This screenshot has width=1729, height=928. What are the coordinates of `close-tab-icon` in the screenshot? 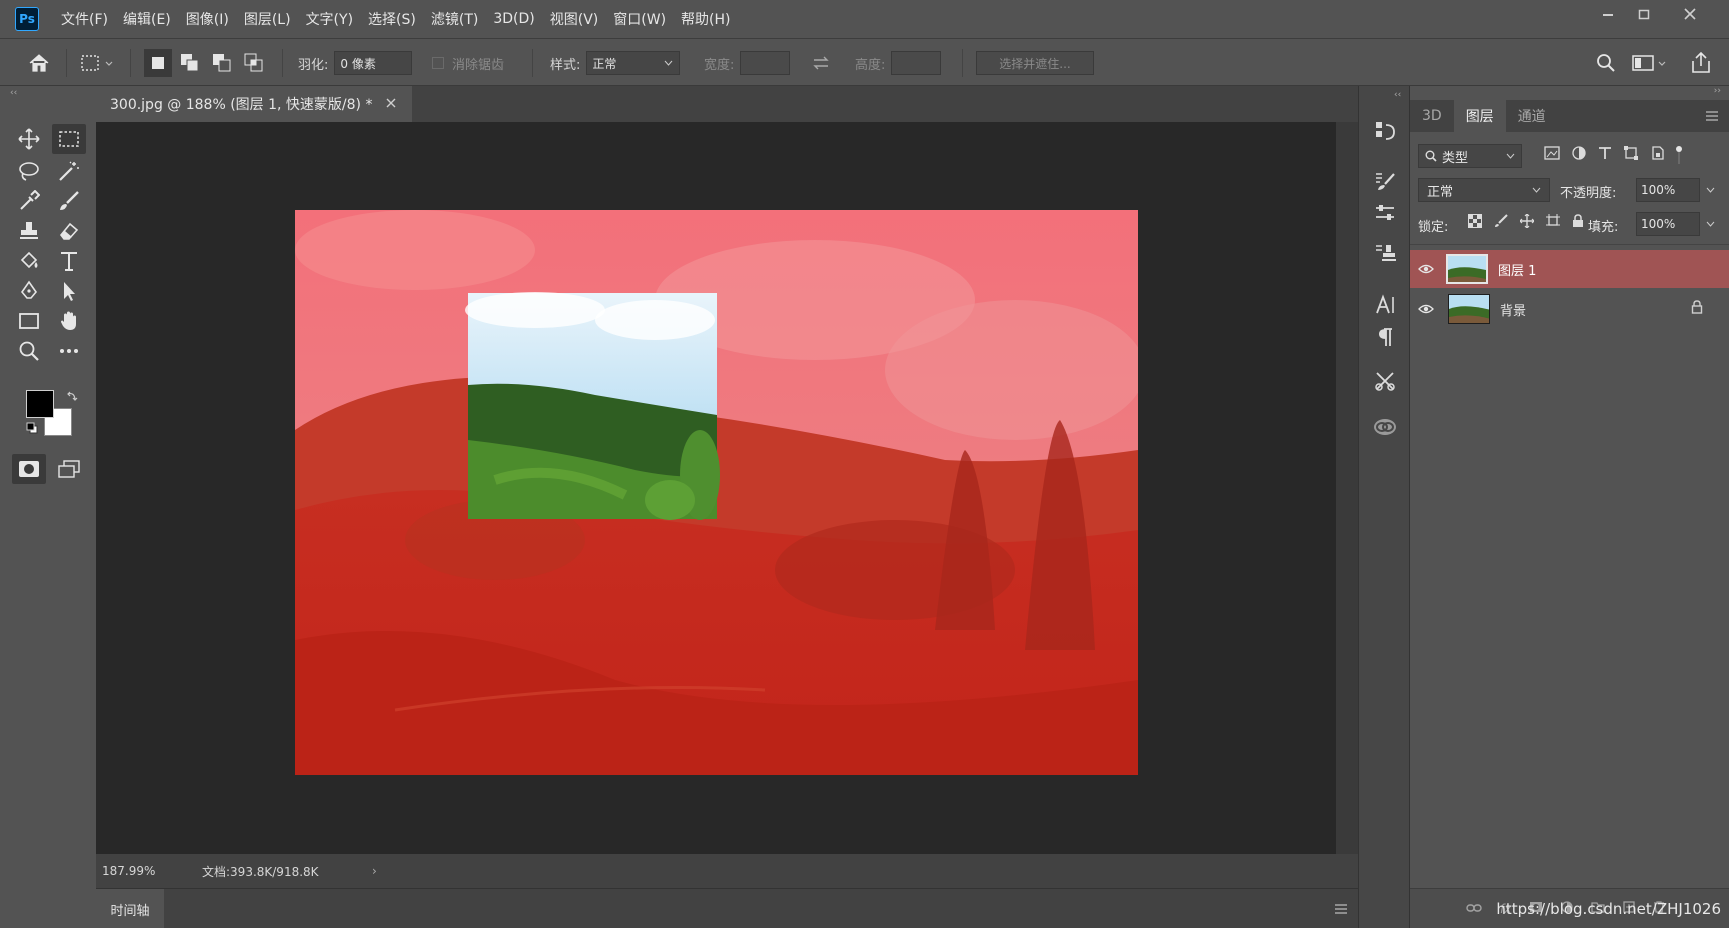 It's located at (391, 104).